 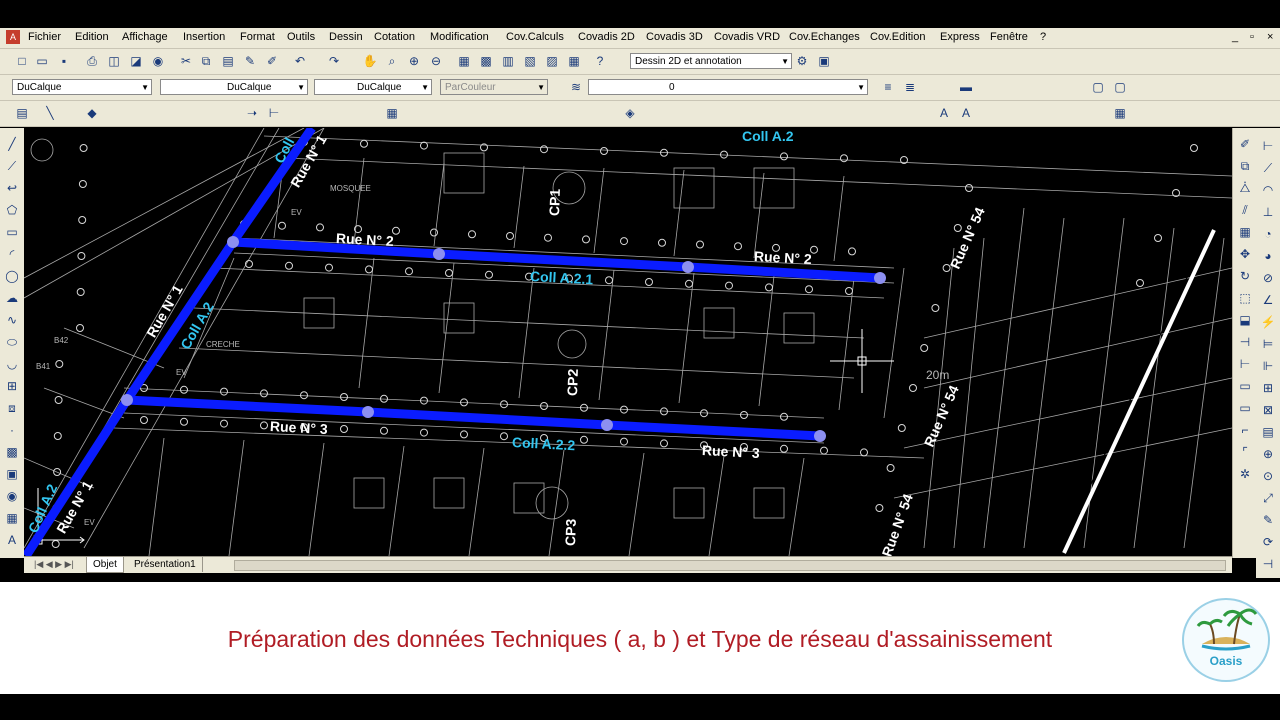 I want to click on layer-state-icon: ≣, so click(x=910, y=87).